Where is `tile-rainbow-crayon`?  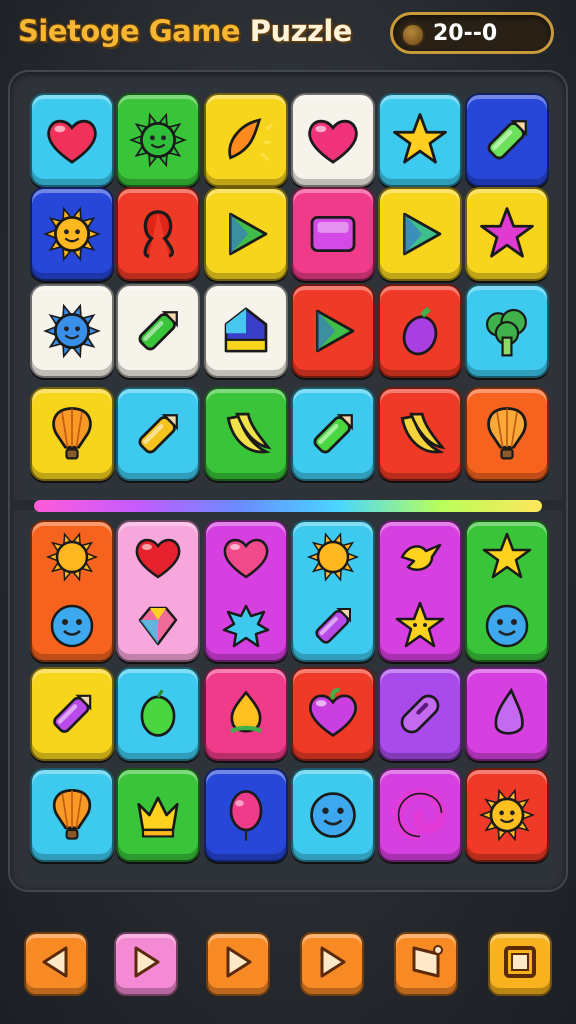
tile-rainbow-crayon is located at coordinates (507, 140).